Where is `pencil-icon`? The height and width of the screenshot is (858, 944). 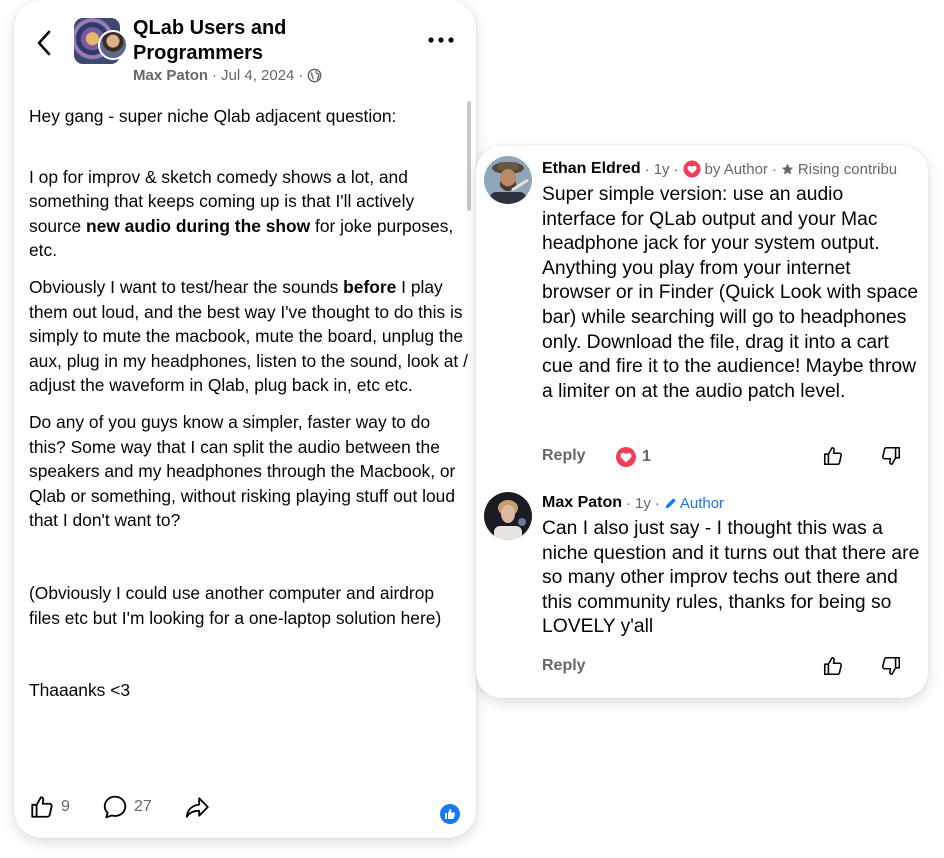
pencil-icon is located at coordinates (670, 502).